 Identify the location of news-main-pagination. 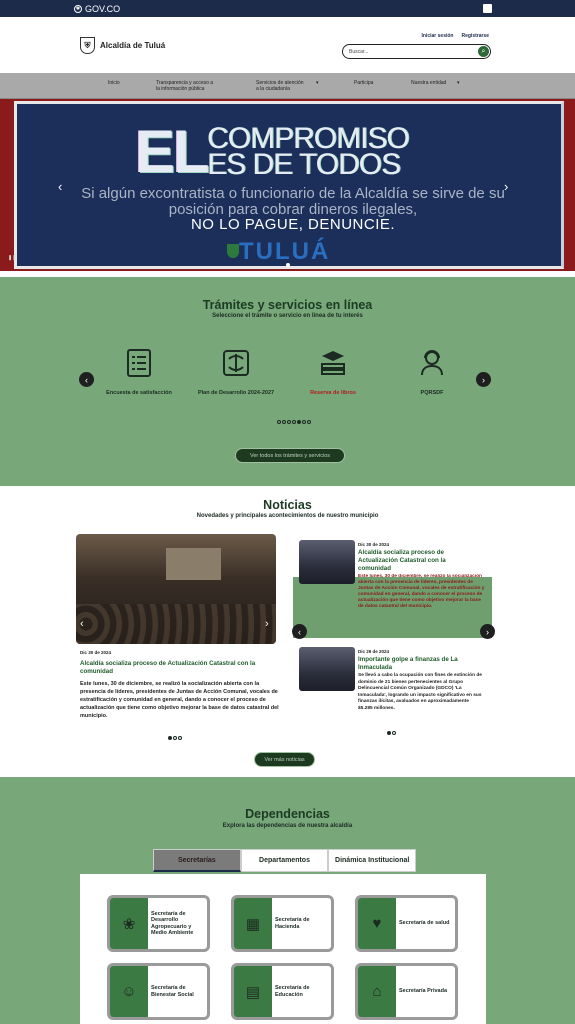
(175, 738).